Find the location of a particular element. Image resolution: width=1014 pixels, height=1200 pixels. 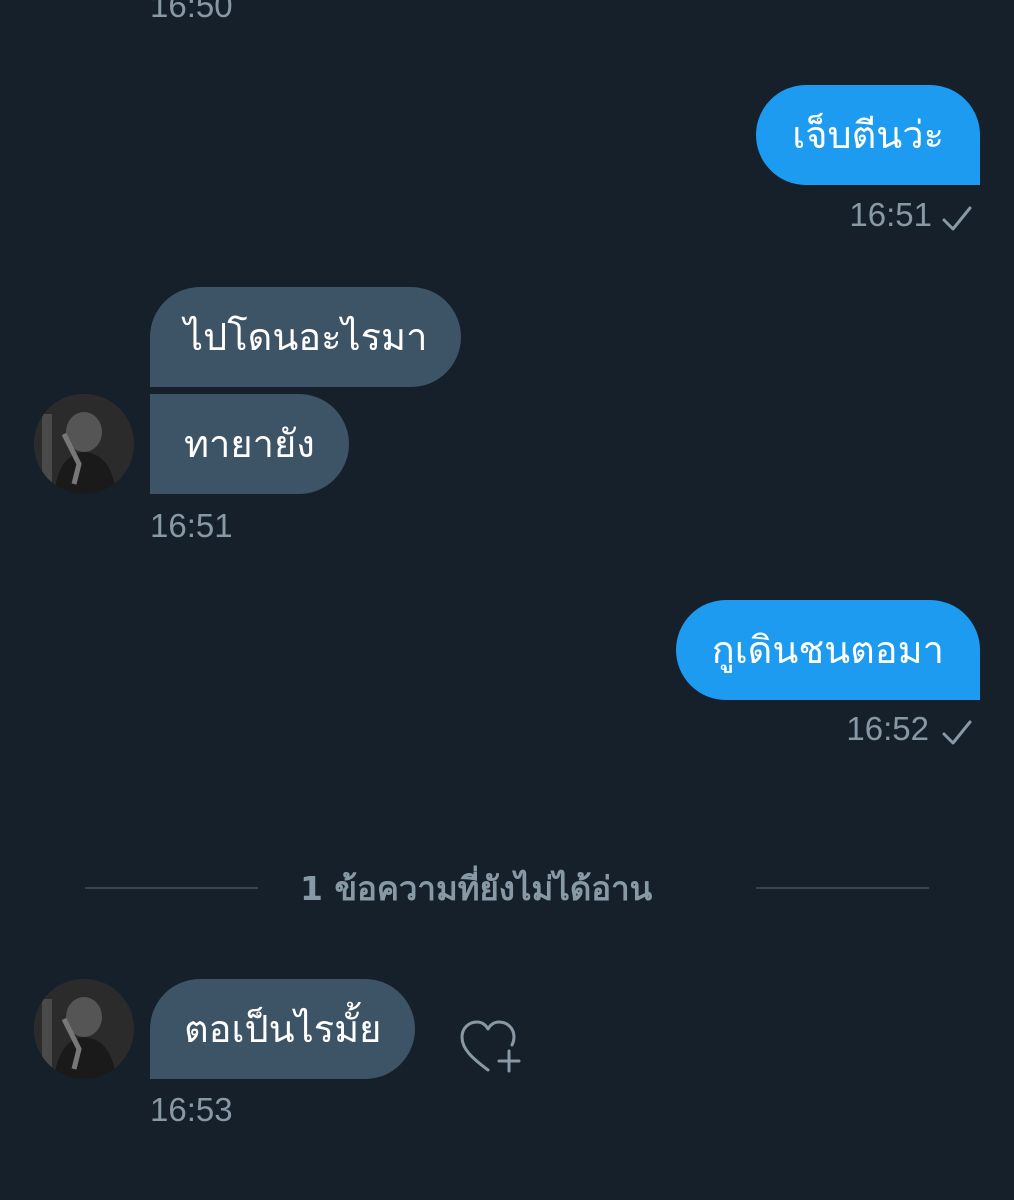

heart-plus-icon is located at coordinates (490, 1047).